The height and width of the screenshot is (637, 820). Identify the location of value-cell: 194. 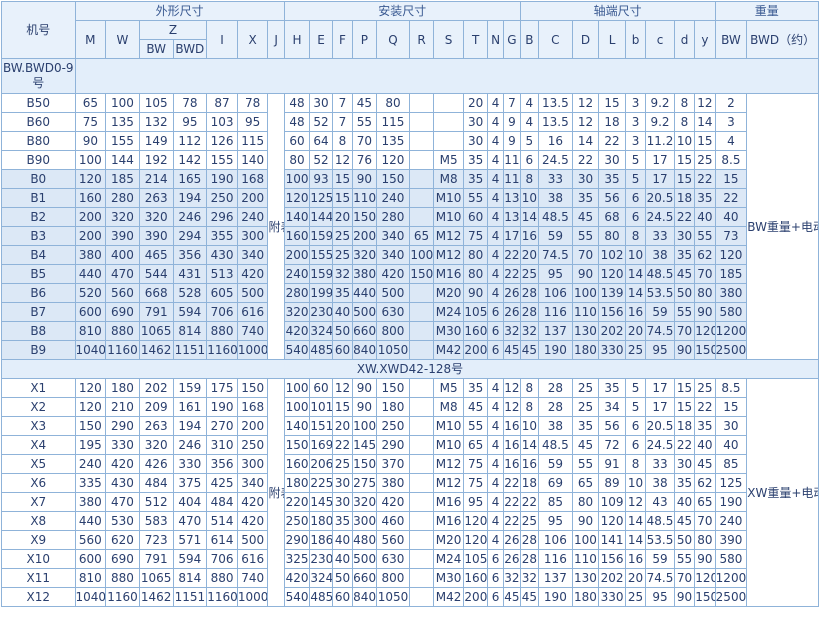
(190, 426).